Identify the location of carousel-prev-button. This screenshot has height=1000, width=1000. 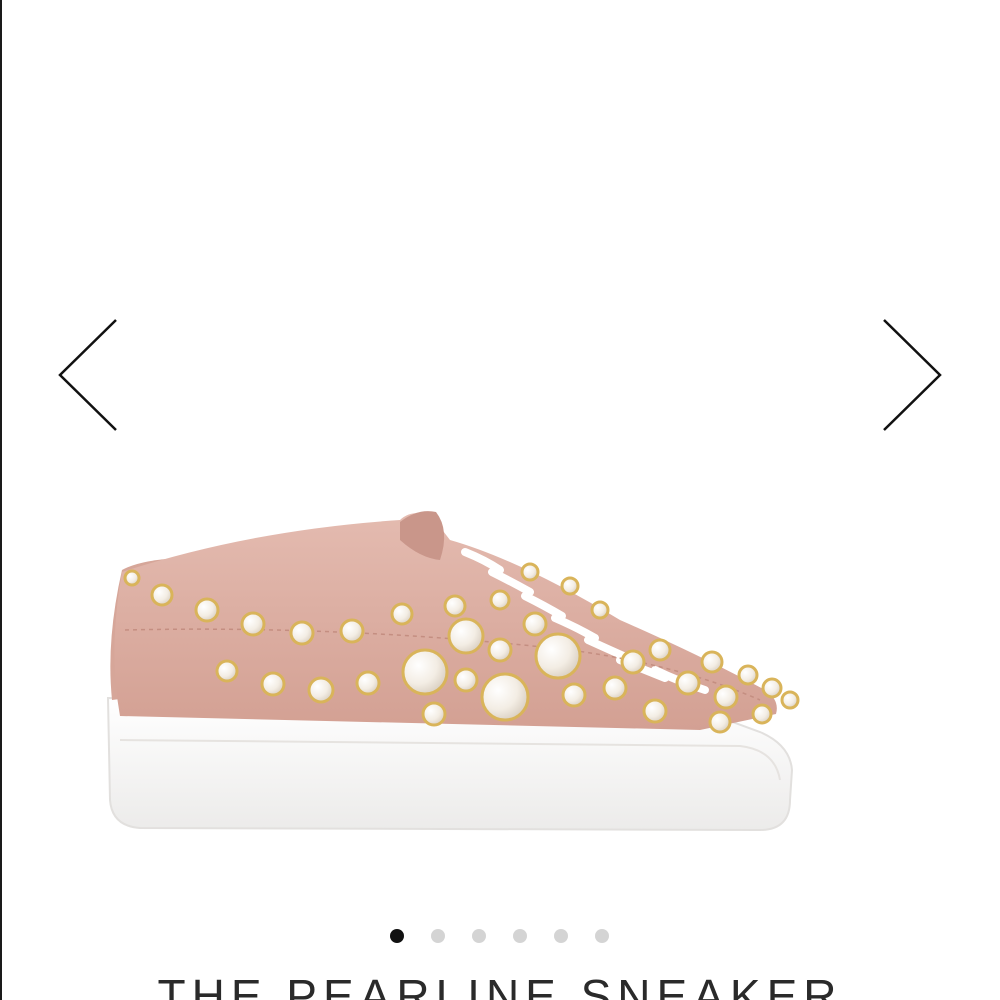
(88, 375).